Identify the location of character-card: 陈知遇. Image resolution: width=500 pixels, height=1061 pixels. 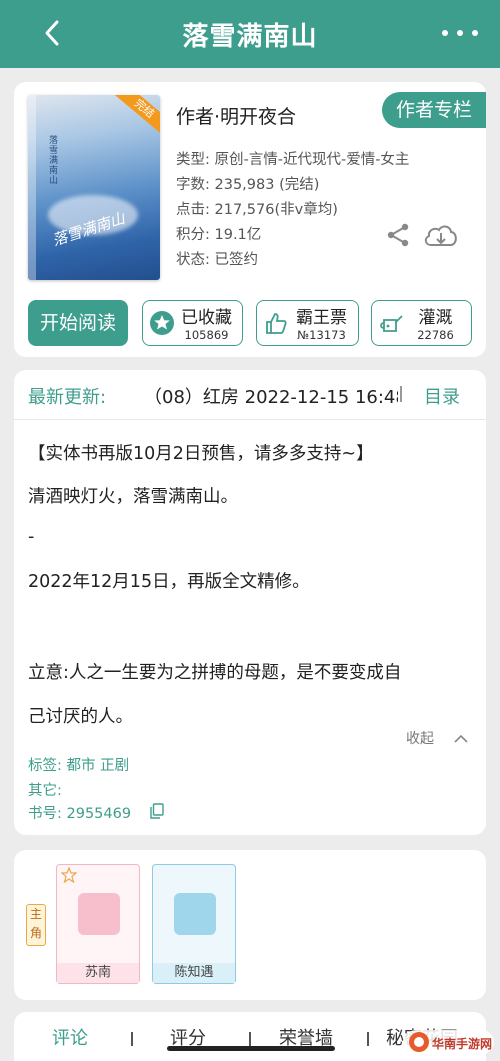
(194, 924).